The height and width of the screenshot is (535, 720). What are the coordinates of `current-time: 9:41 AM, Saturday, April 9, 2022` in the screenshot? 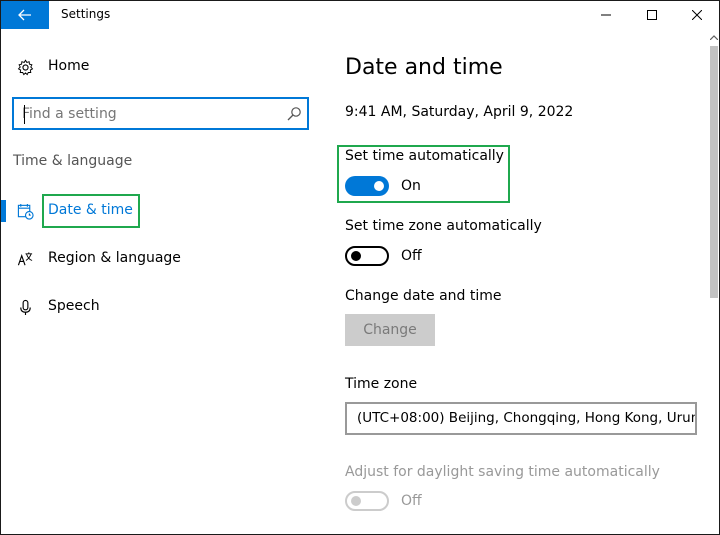 It's located at (459, 112).